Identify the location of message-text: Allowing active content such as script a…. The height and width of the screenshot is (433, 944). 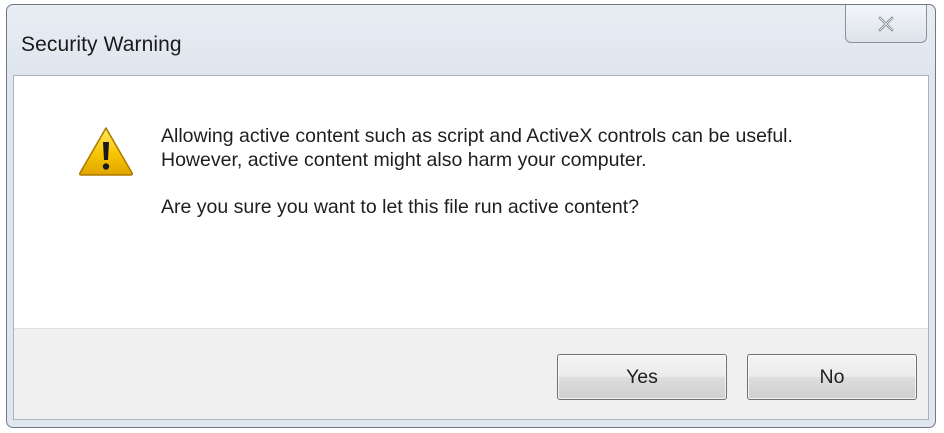
(477, 136).